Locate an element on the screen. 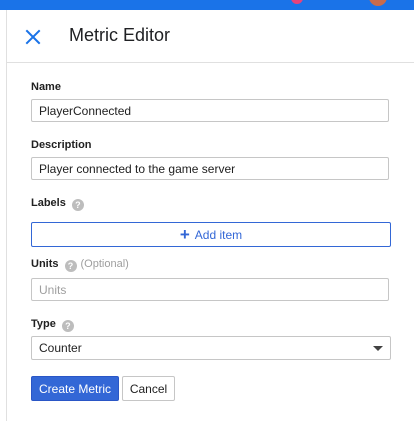 The width and height of the screenshot is (414, 421). labels-label: Labels? is located at coordinates (57, 204).